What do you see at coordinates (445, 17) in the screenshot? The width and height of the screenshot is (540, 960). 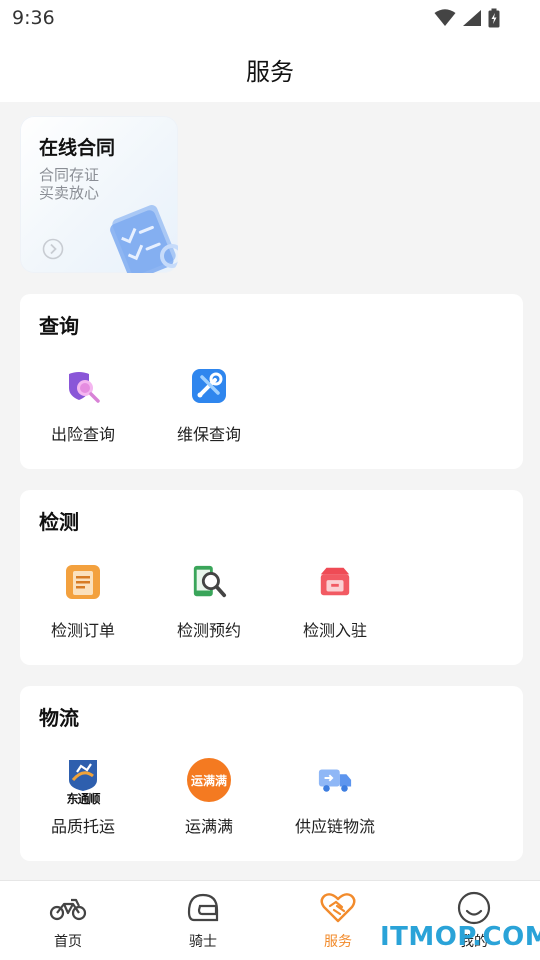 I see `wifi-icon` at bounding box center [445, 17].